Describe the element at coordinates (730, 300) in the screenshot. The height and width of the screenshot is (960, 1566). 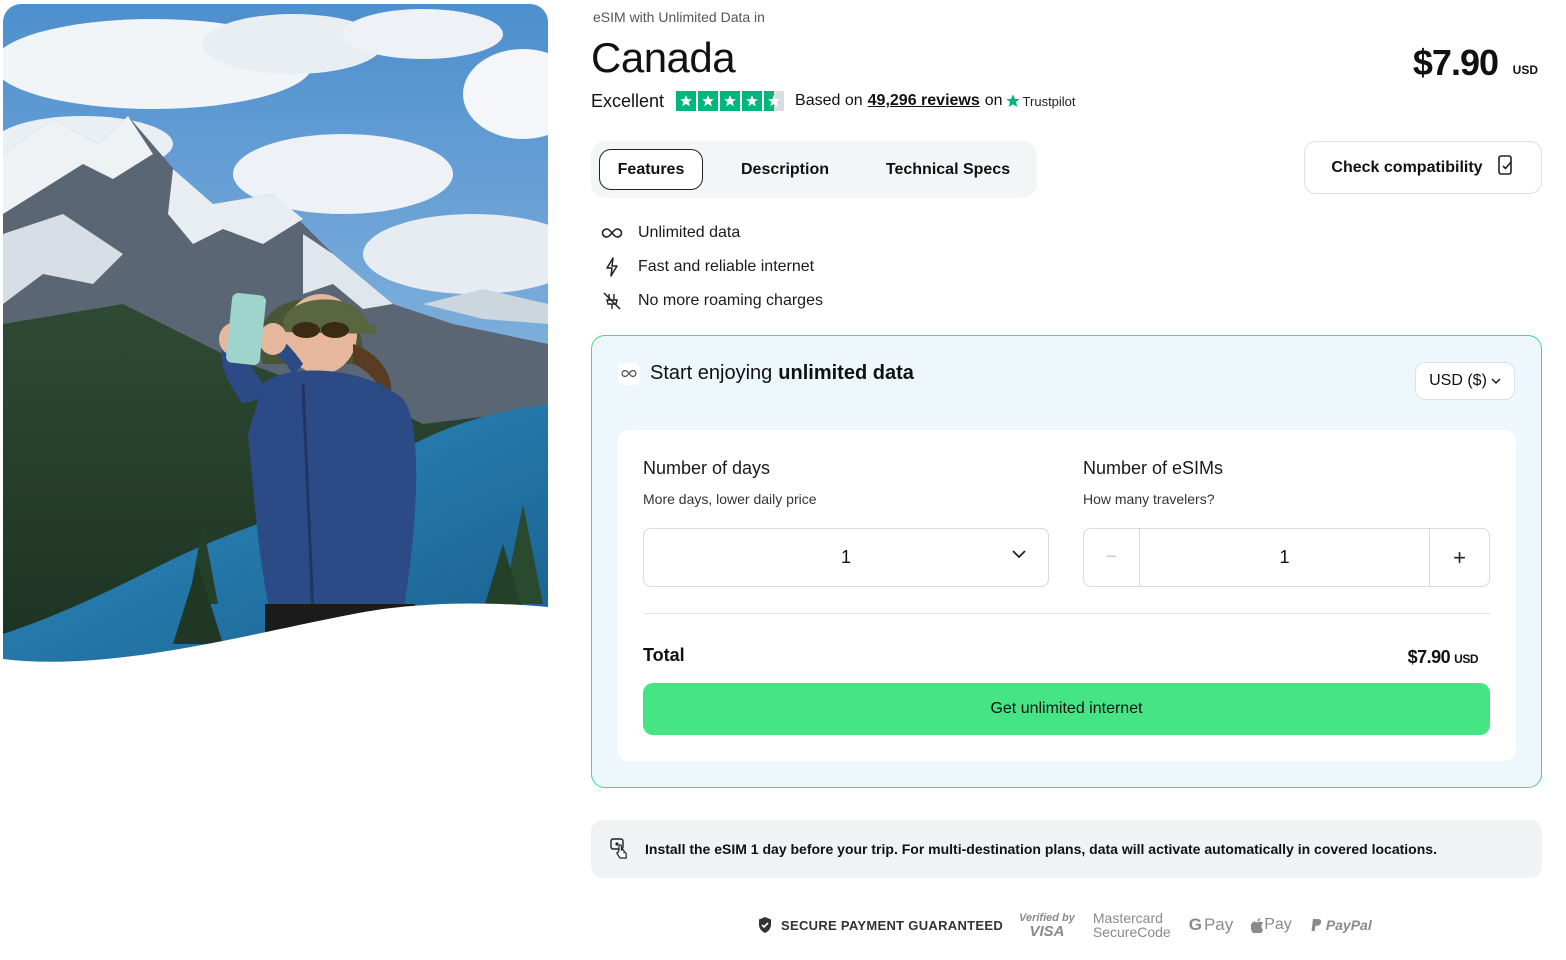
I see `feature-label: No more roaming charges` at that location.